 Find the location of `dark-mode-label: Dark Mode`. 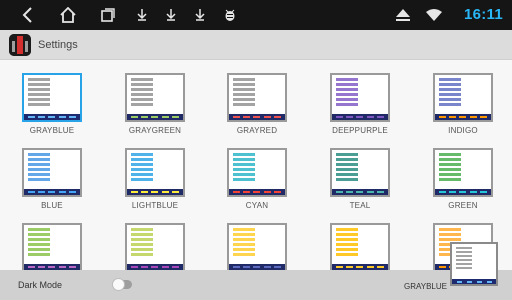

dark-mode-label: Dark Mode is located at coordinates (40, 285).